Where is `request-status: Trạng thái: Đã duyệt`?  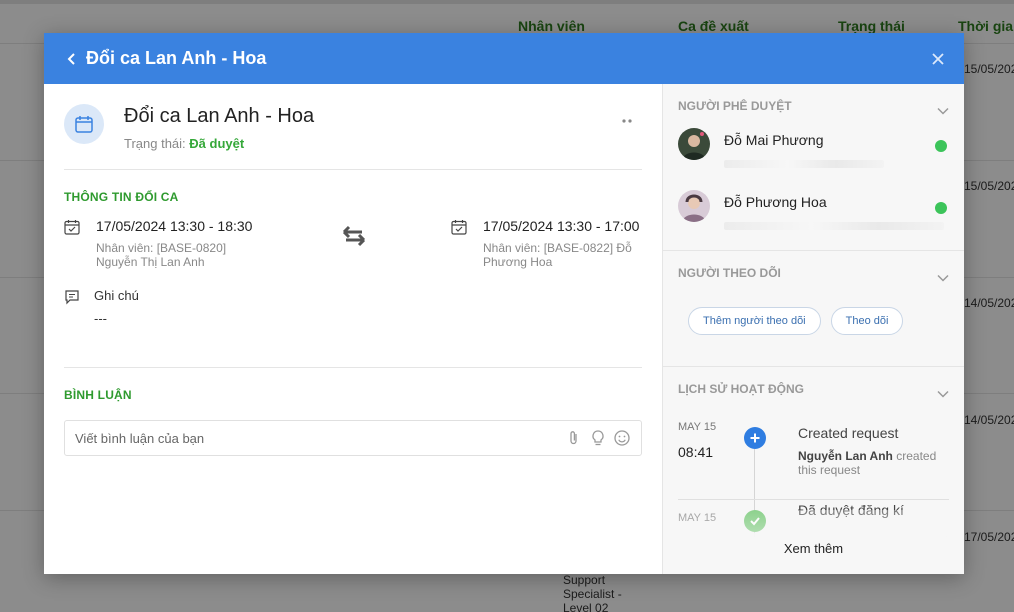 request-status: Trạng thái: Đã duyệt is located at coordinates (219, 143).